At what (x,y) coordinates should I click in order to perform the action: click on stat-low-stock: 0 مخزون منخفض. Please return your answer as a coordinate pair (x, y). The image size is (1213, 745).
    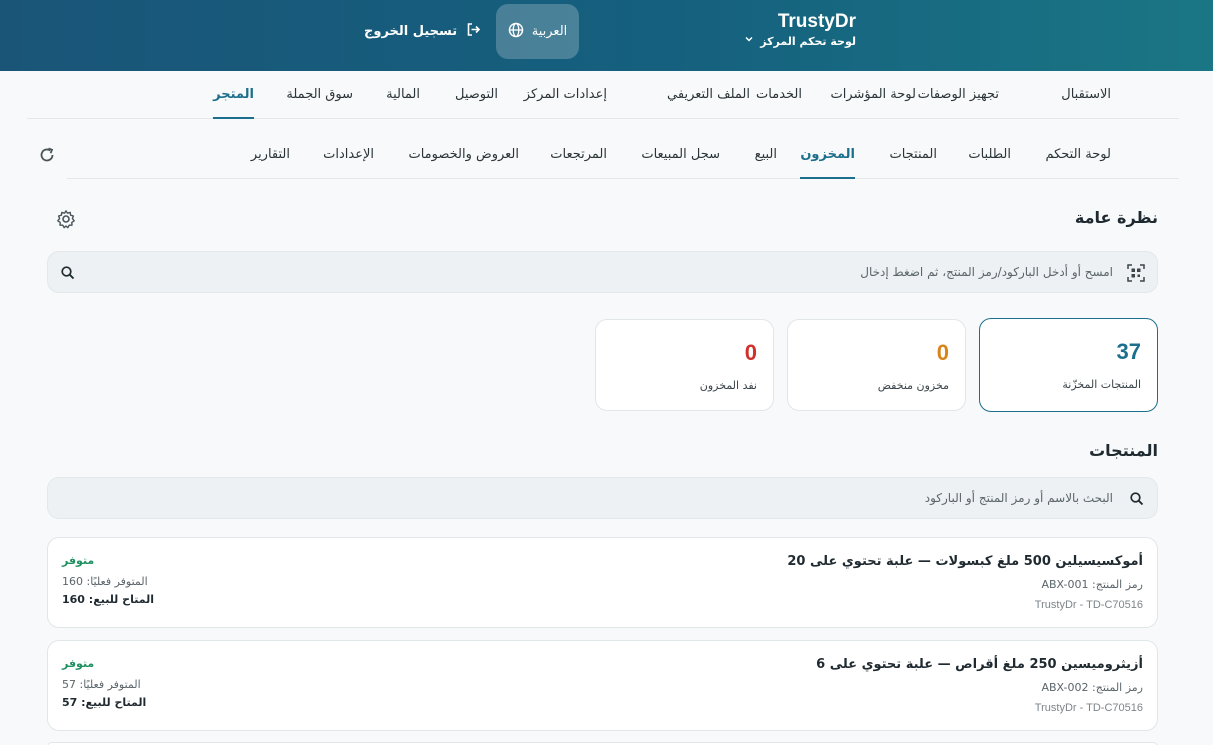
    Looking at the image, I should click on (876, 365).